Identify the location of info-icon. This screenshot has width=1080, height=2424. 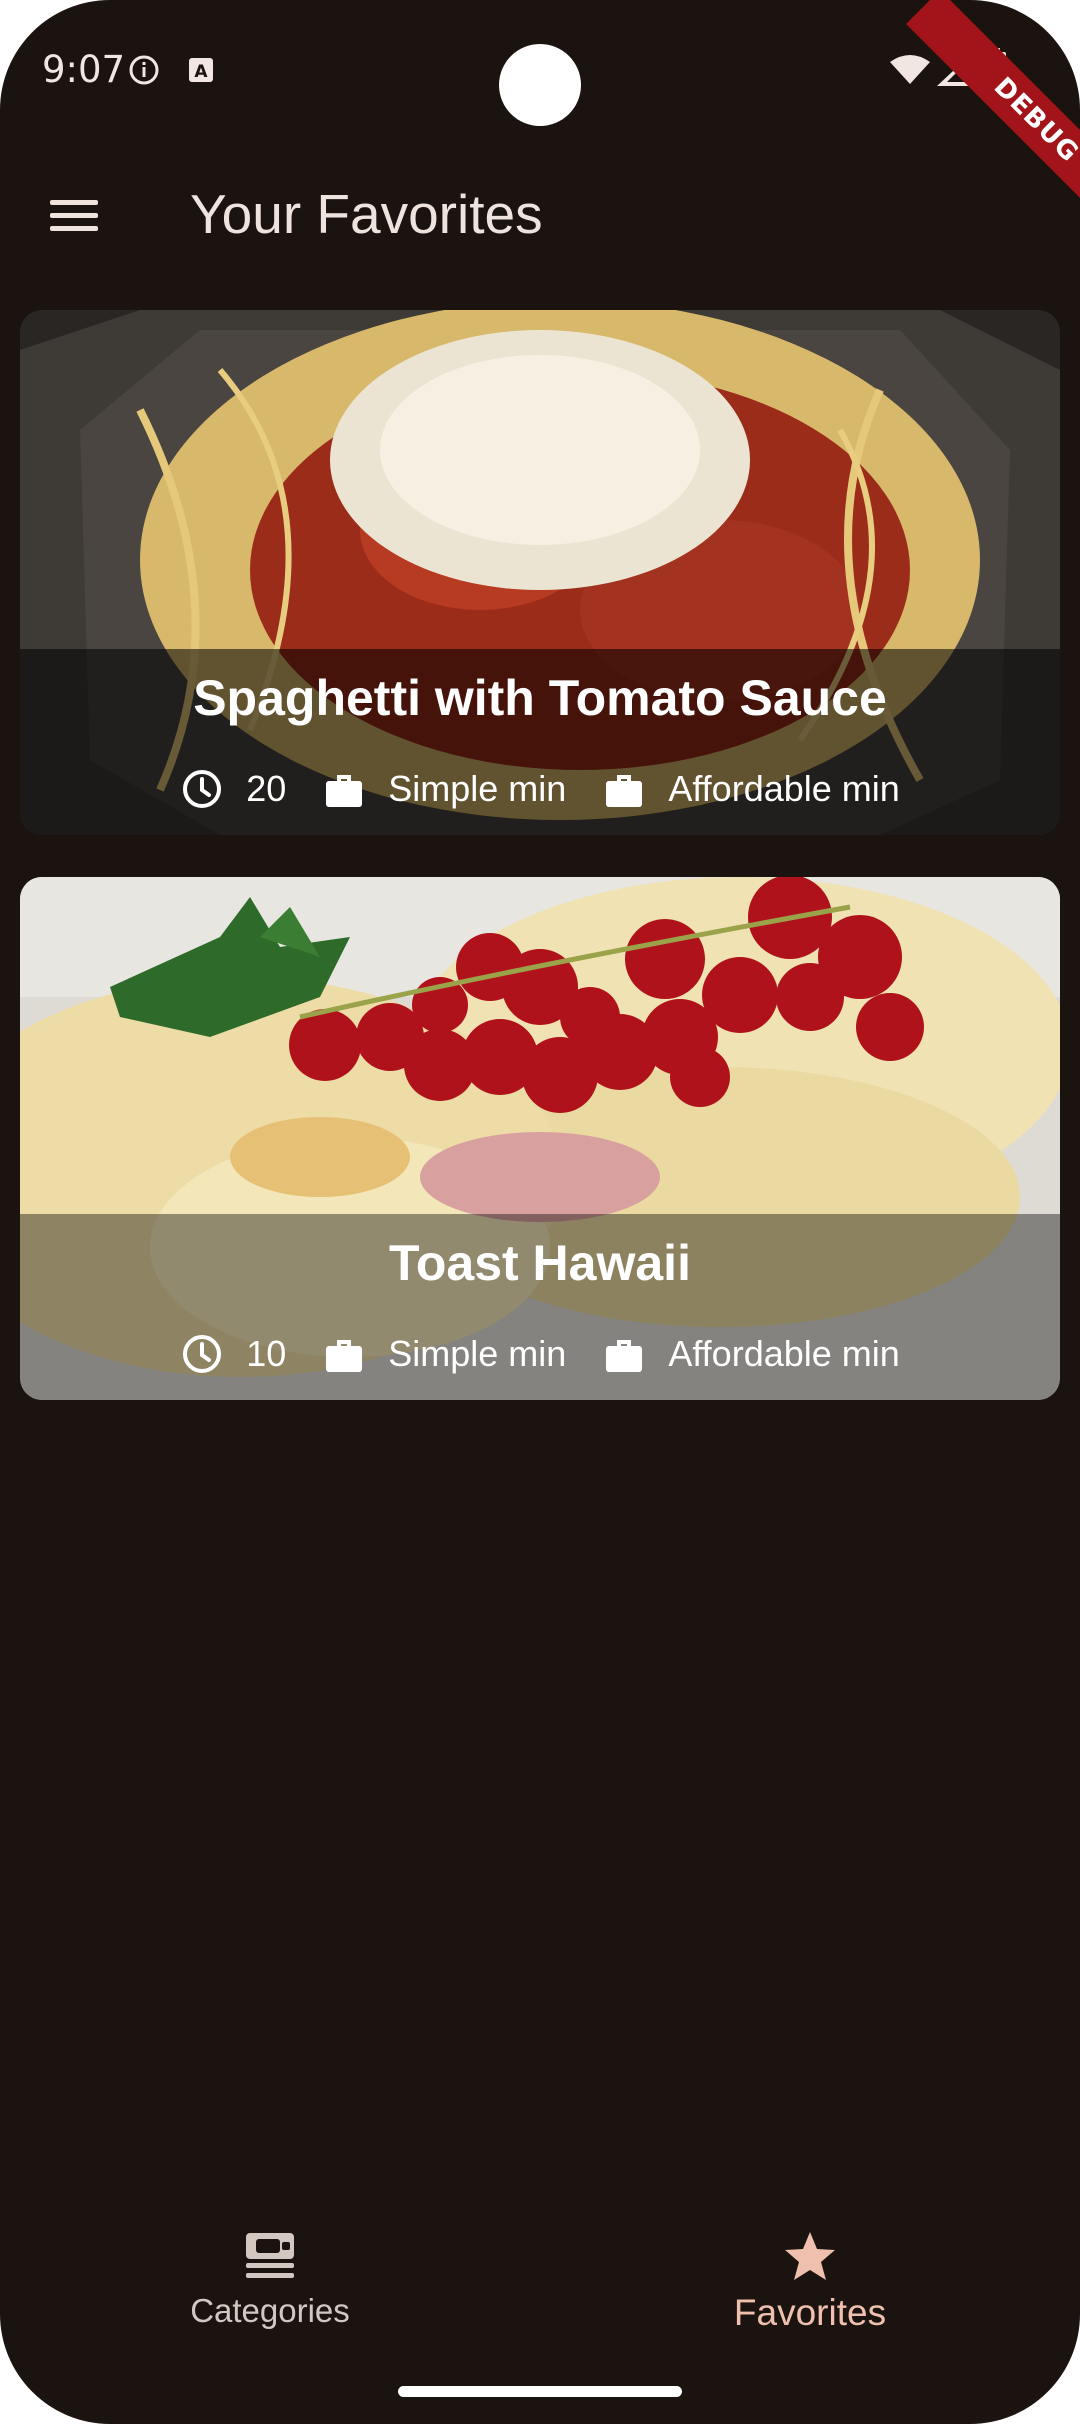
(144, 70).